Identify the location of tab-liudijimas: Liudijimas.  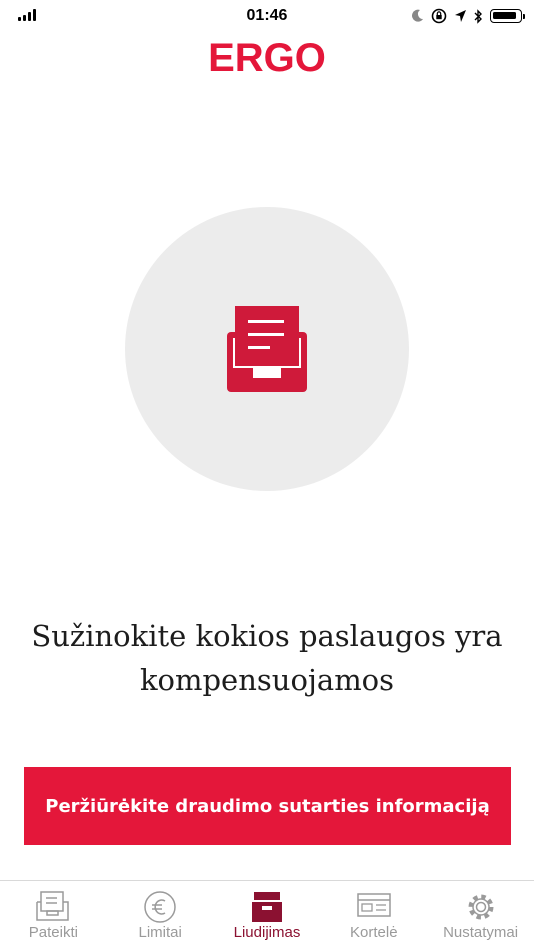
(267, 916).